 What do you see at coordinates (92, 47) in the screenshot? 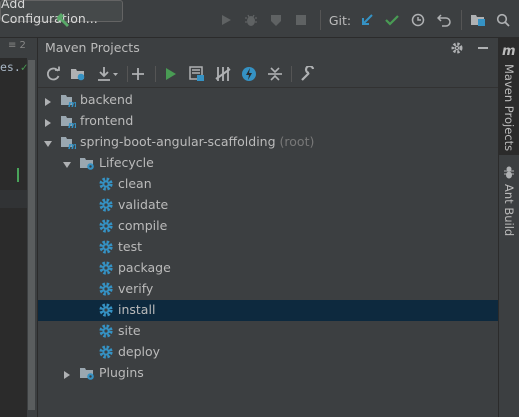
I see `panel-title: Maven Projects` at bounding box center [92, 47].